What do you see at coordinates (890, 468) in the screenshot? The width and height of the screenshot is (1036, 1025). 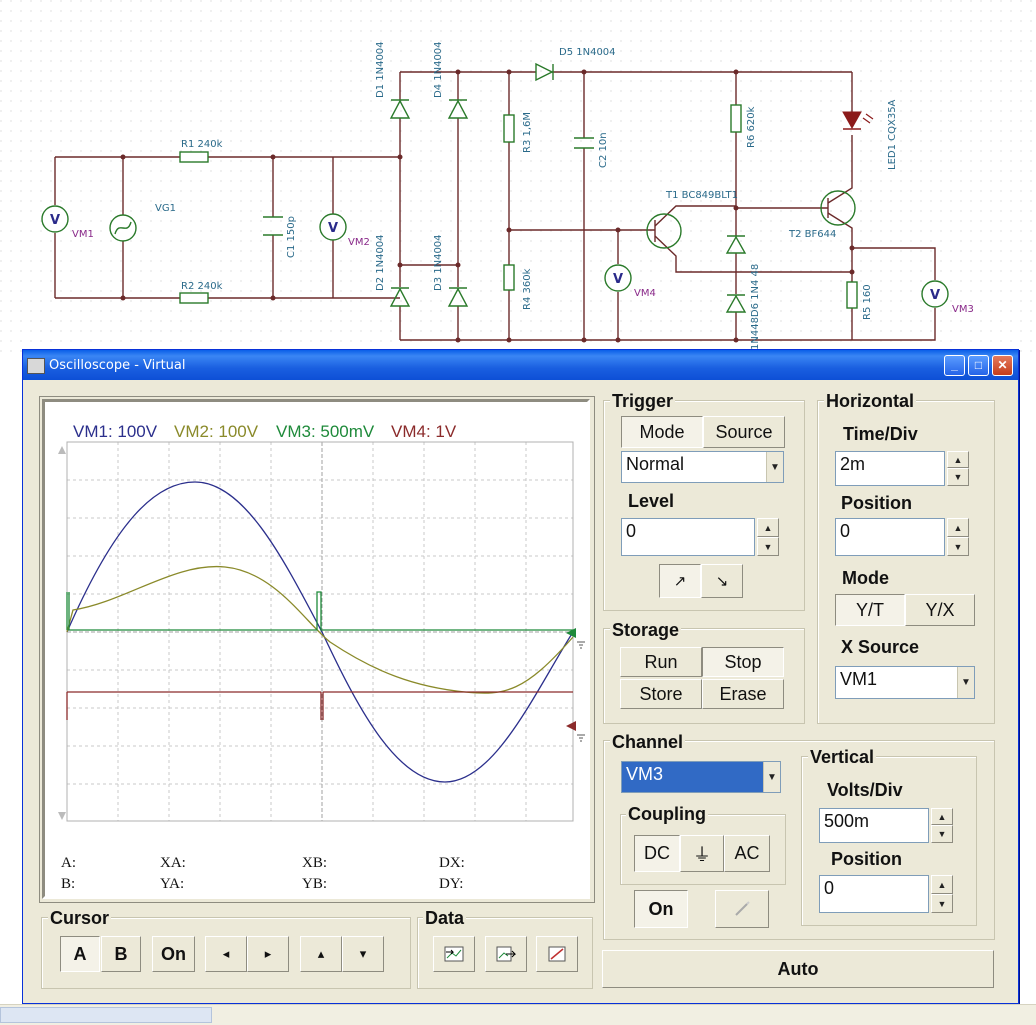 I see `time-div-input: 2m` at bounding box center [890, 468].